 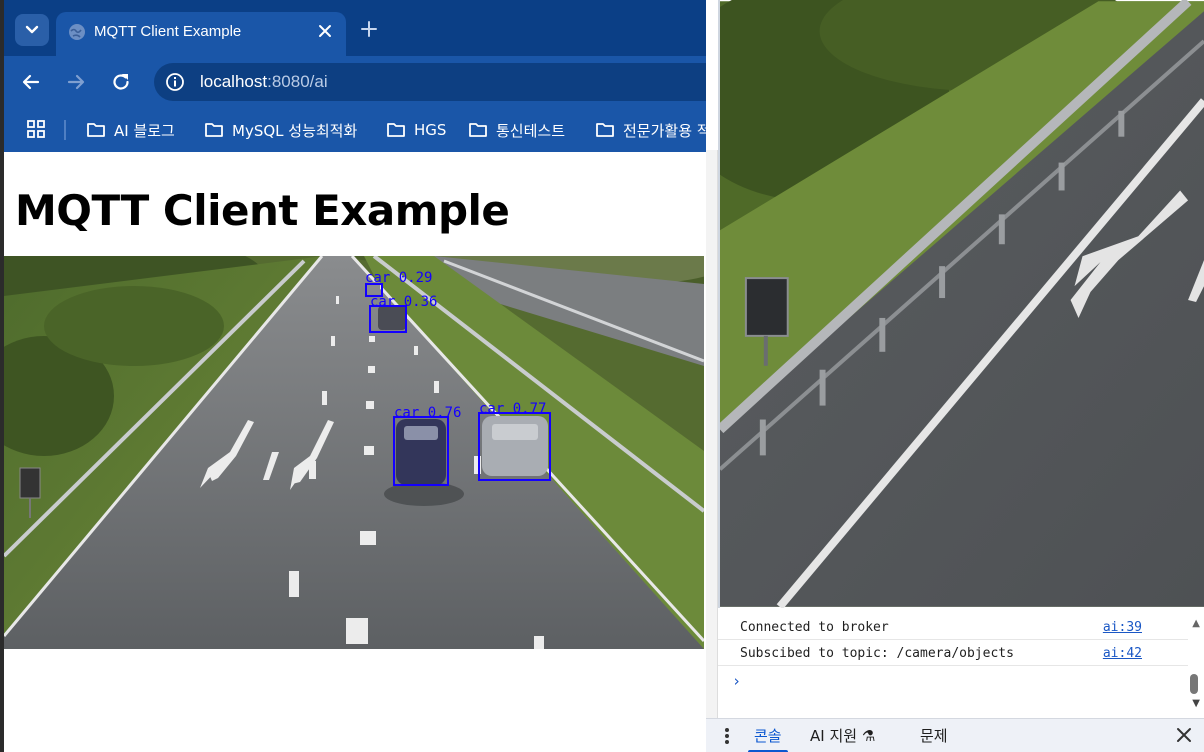 I want to click on tab-title: MQTT Client Example, so click(x=168, y=31).